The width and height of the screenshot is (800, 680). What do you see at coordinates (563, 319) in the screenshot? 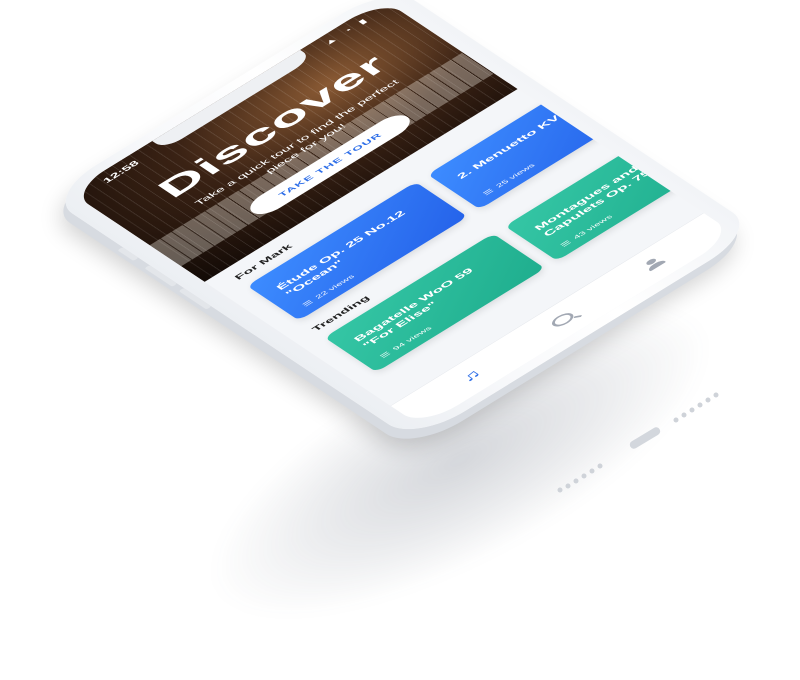
I see `search-icon` at bounding box center [563, 319].